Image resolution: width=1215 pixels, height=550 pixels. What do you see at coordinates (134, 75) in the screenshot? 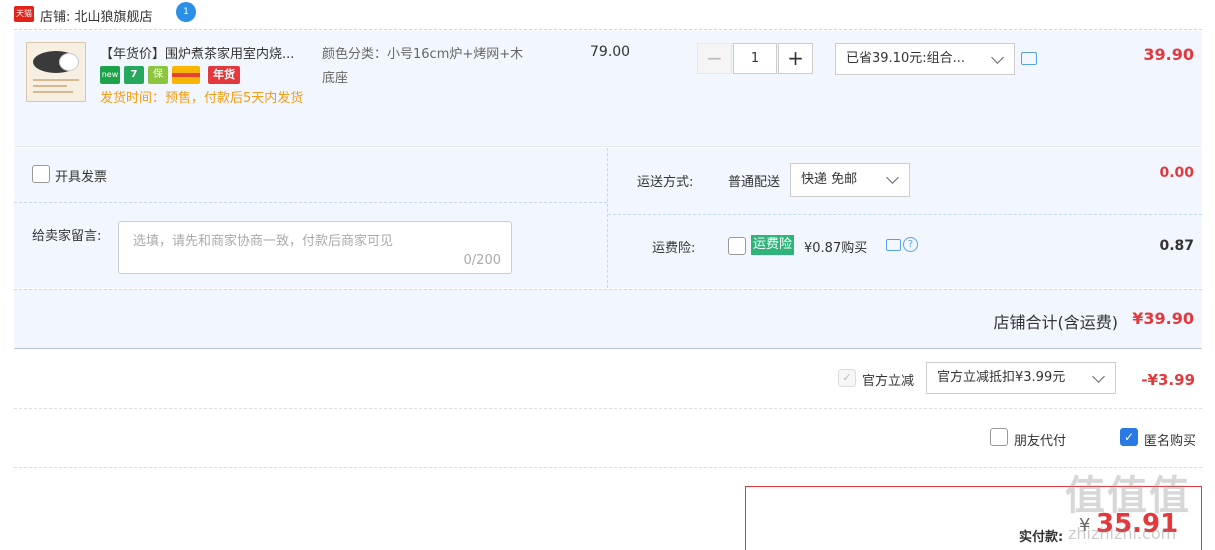
I see `tag-7day-return-icon: 7` at bounding box center [134, 75].